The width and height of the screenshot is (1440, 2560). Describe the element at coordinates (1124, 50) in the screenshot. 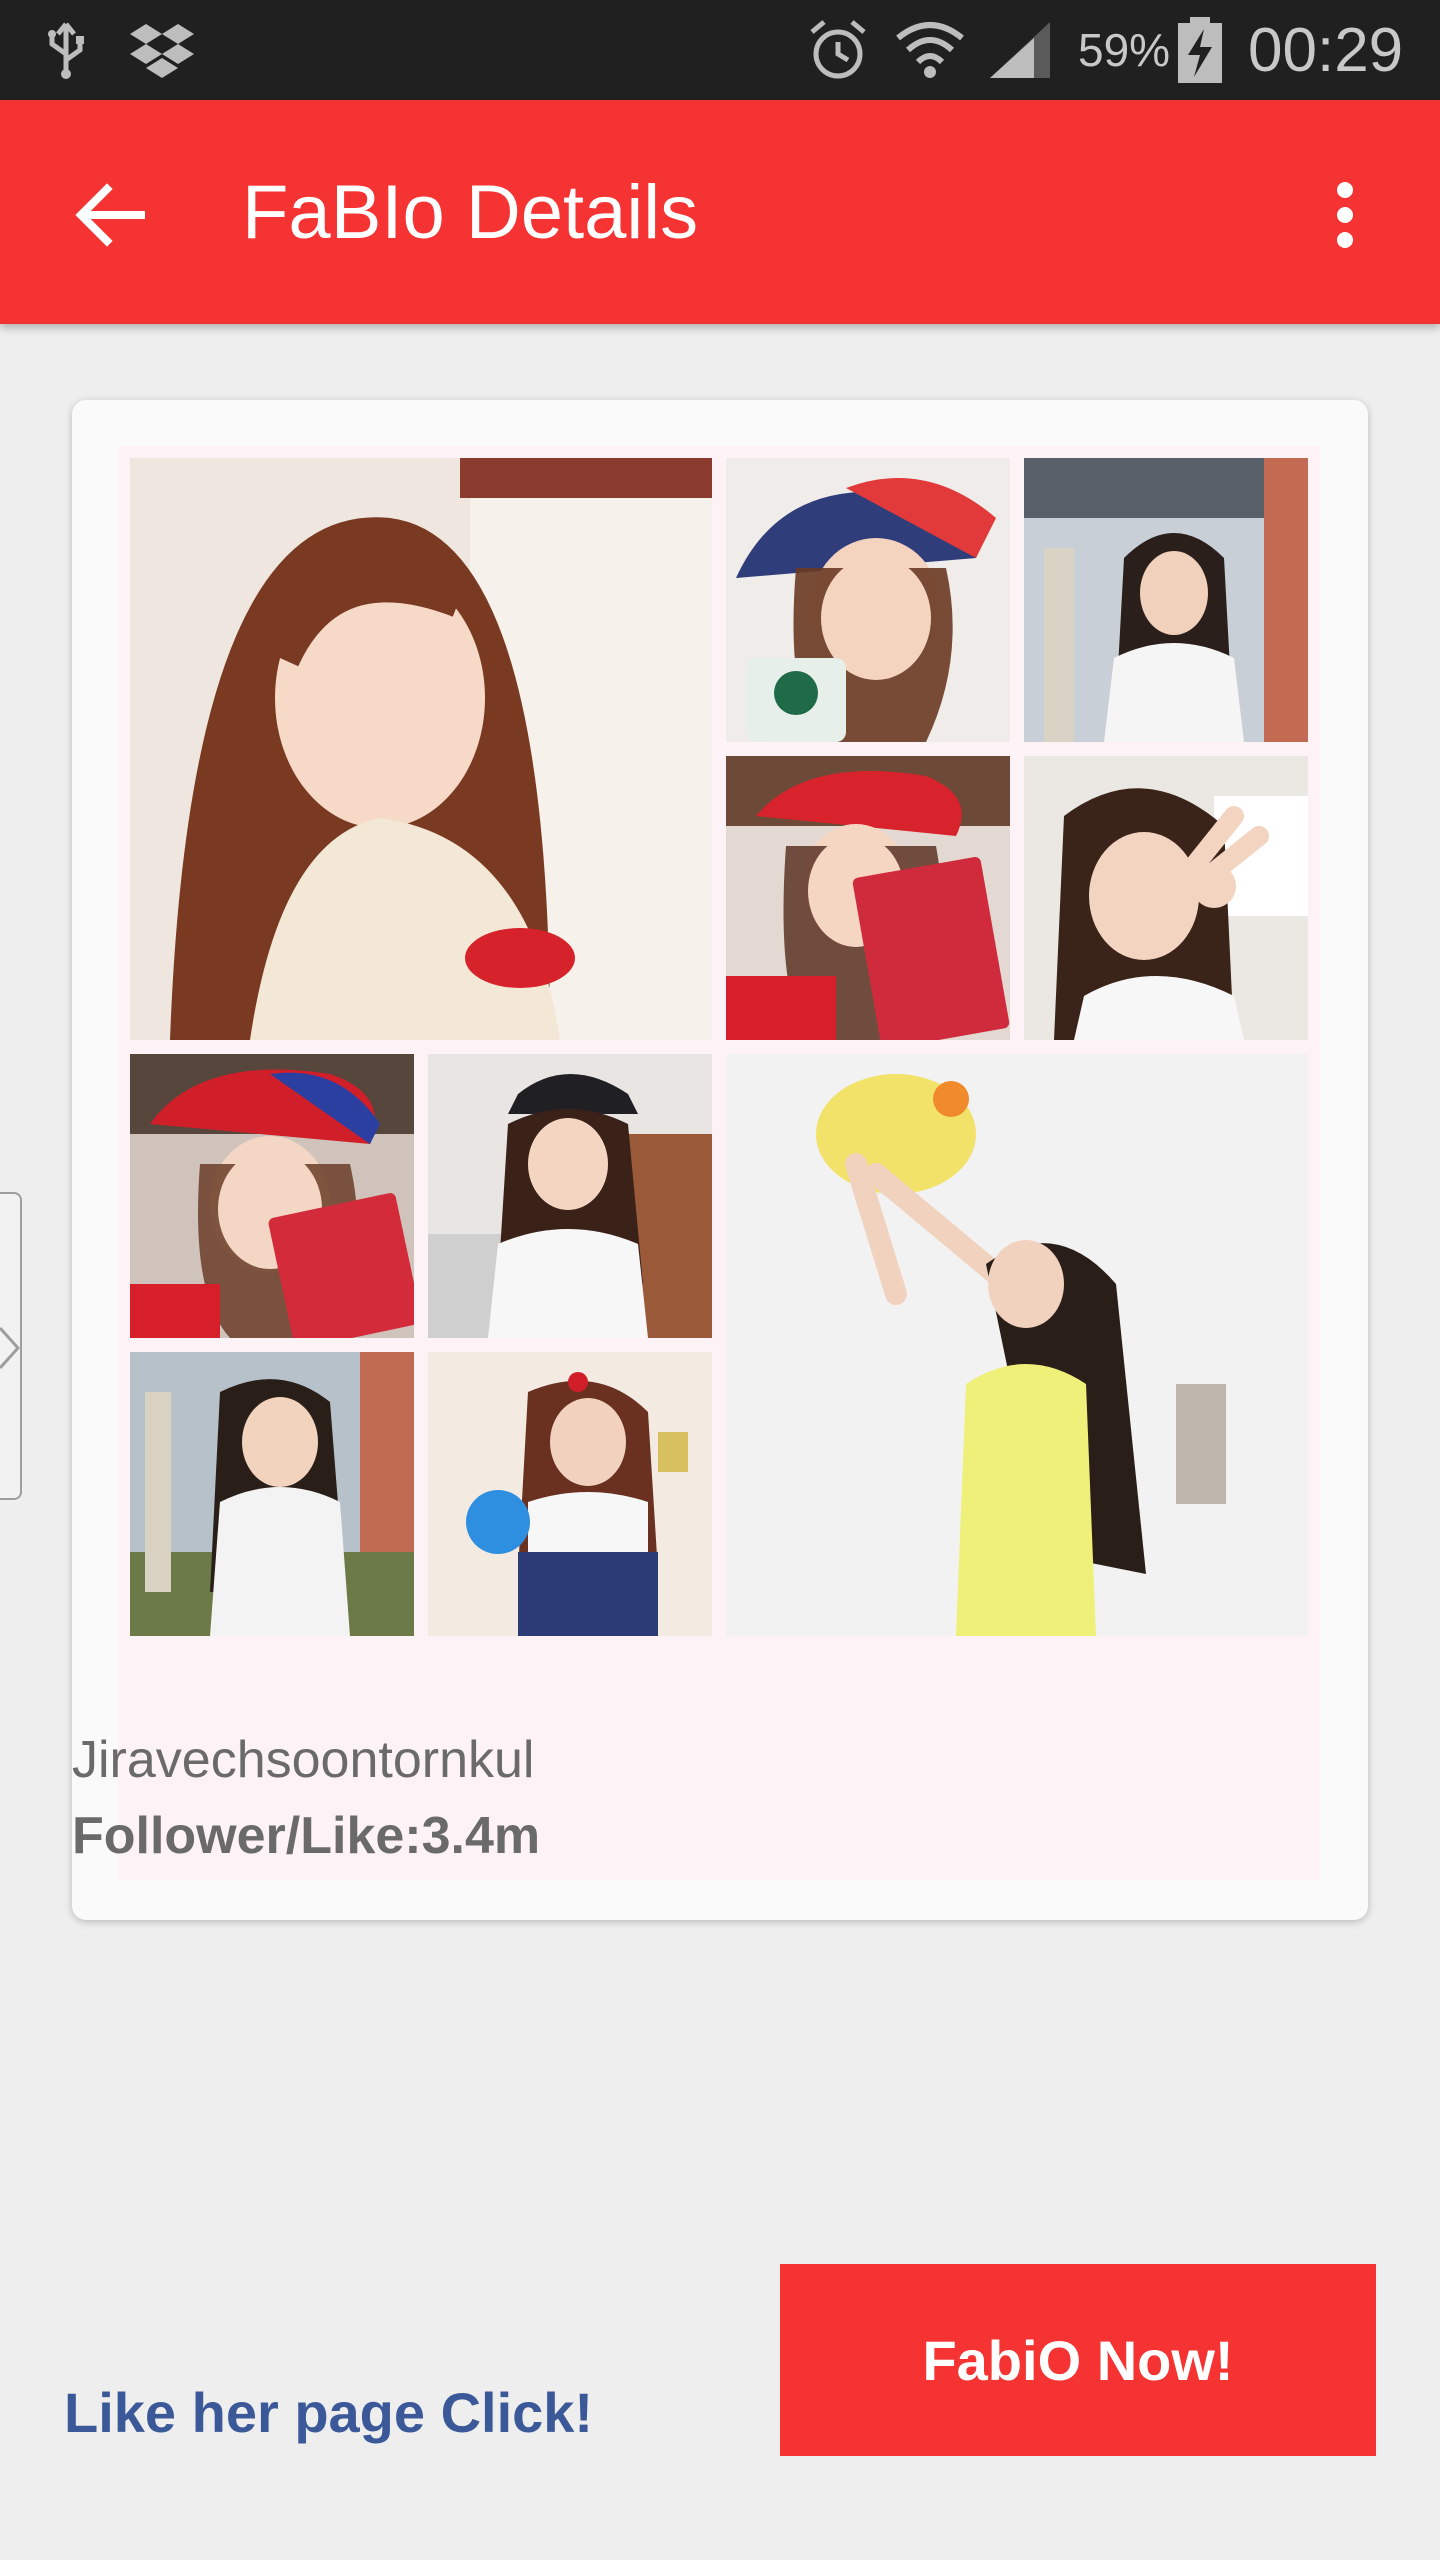

I see `battery-percent: 59%` at that location.